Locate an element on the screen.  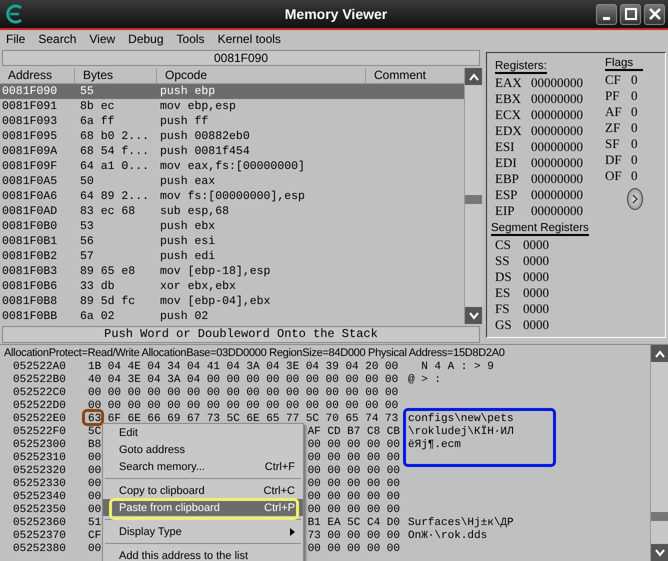
disassembly-row: 0081F09A 68 54 f... push 0081f454 is located at coordinates (232, 151).